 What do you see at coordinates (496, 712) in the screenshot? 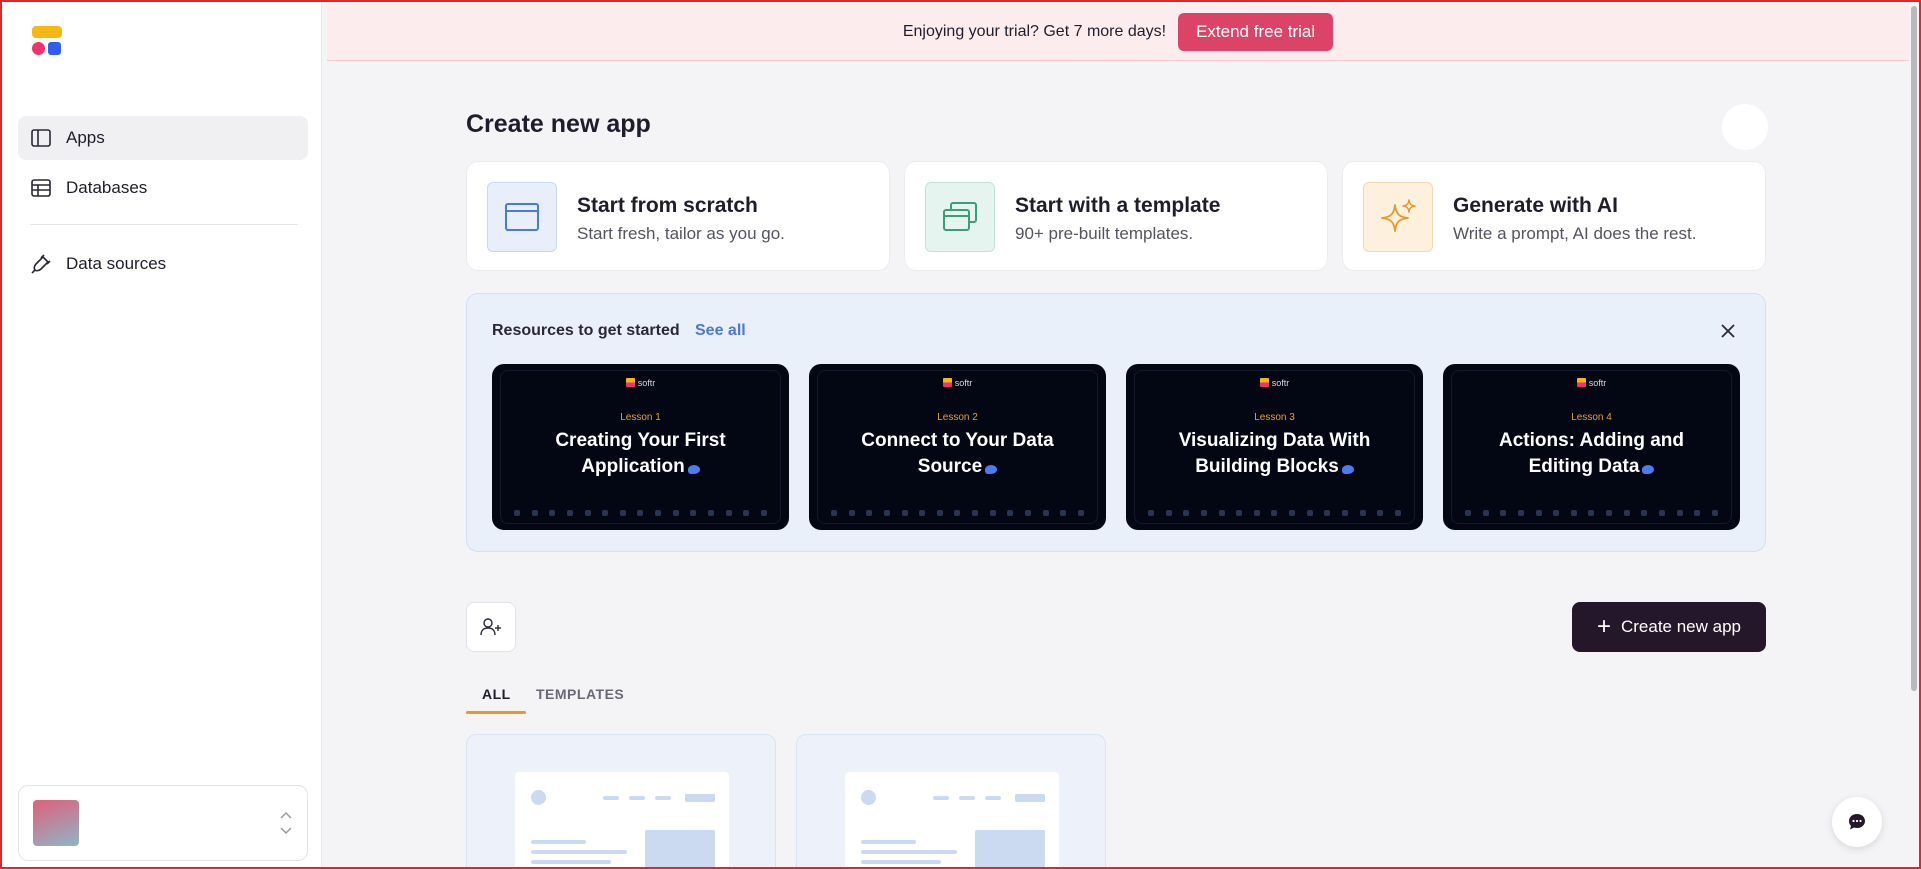
I see `active-tab-indicator` at bounding box center [496, 712].